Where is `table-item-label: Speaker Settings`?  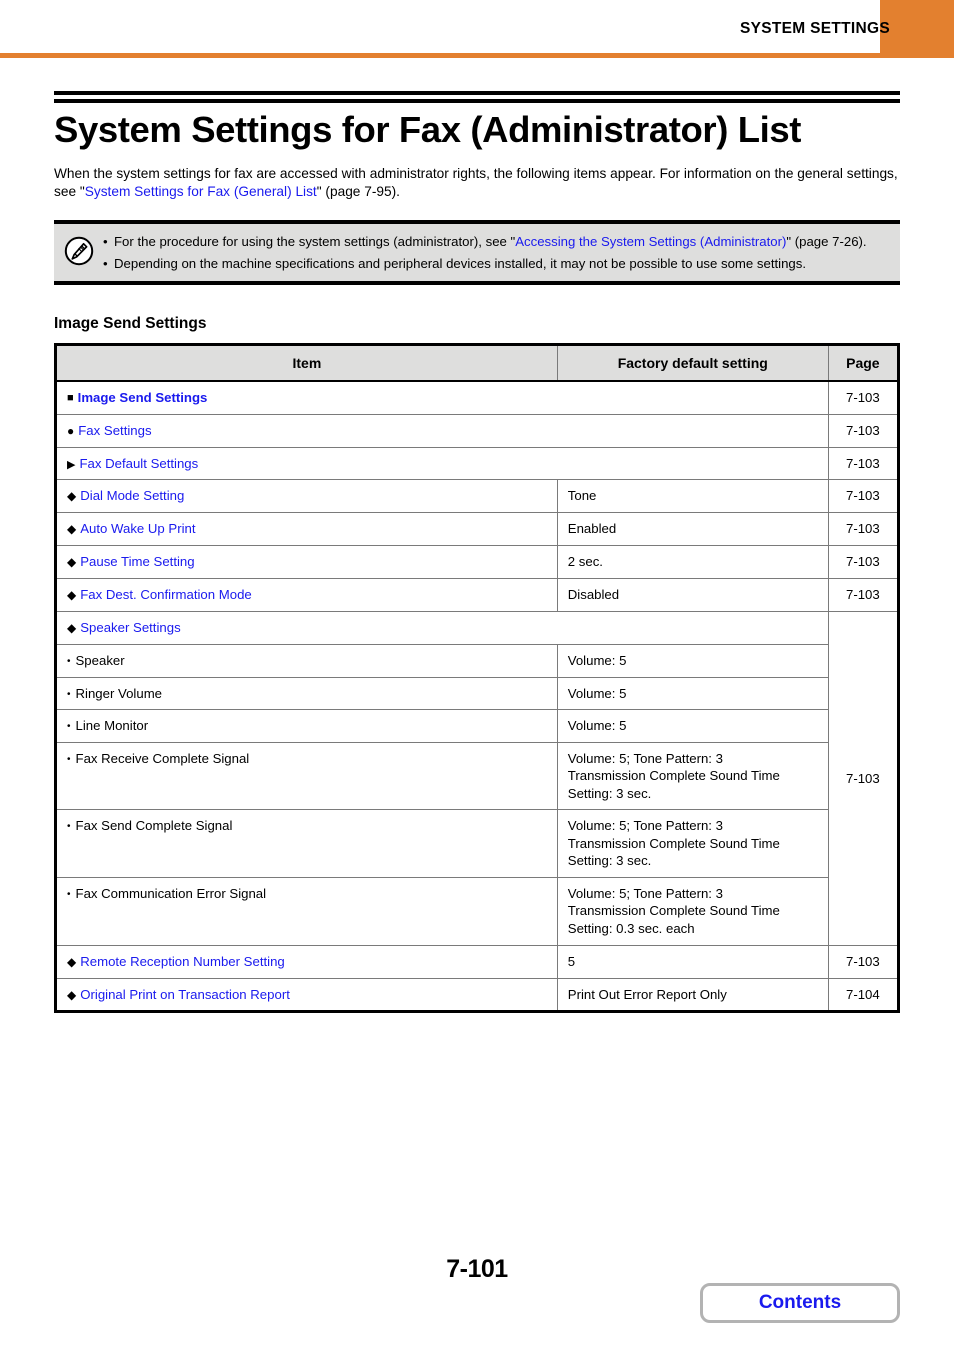 table-item-label: Speaker Settings is located at coordinates (130, 627).